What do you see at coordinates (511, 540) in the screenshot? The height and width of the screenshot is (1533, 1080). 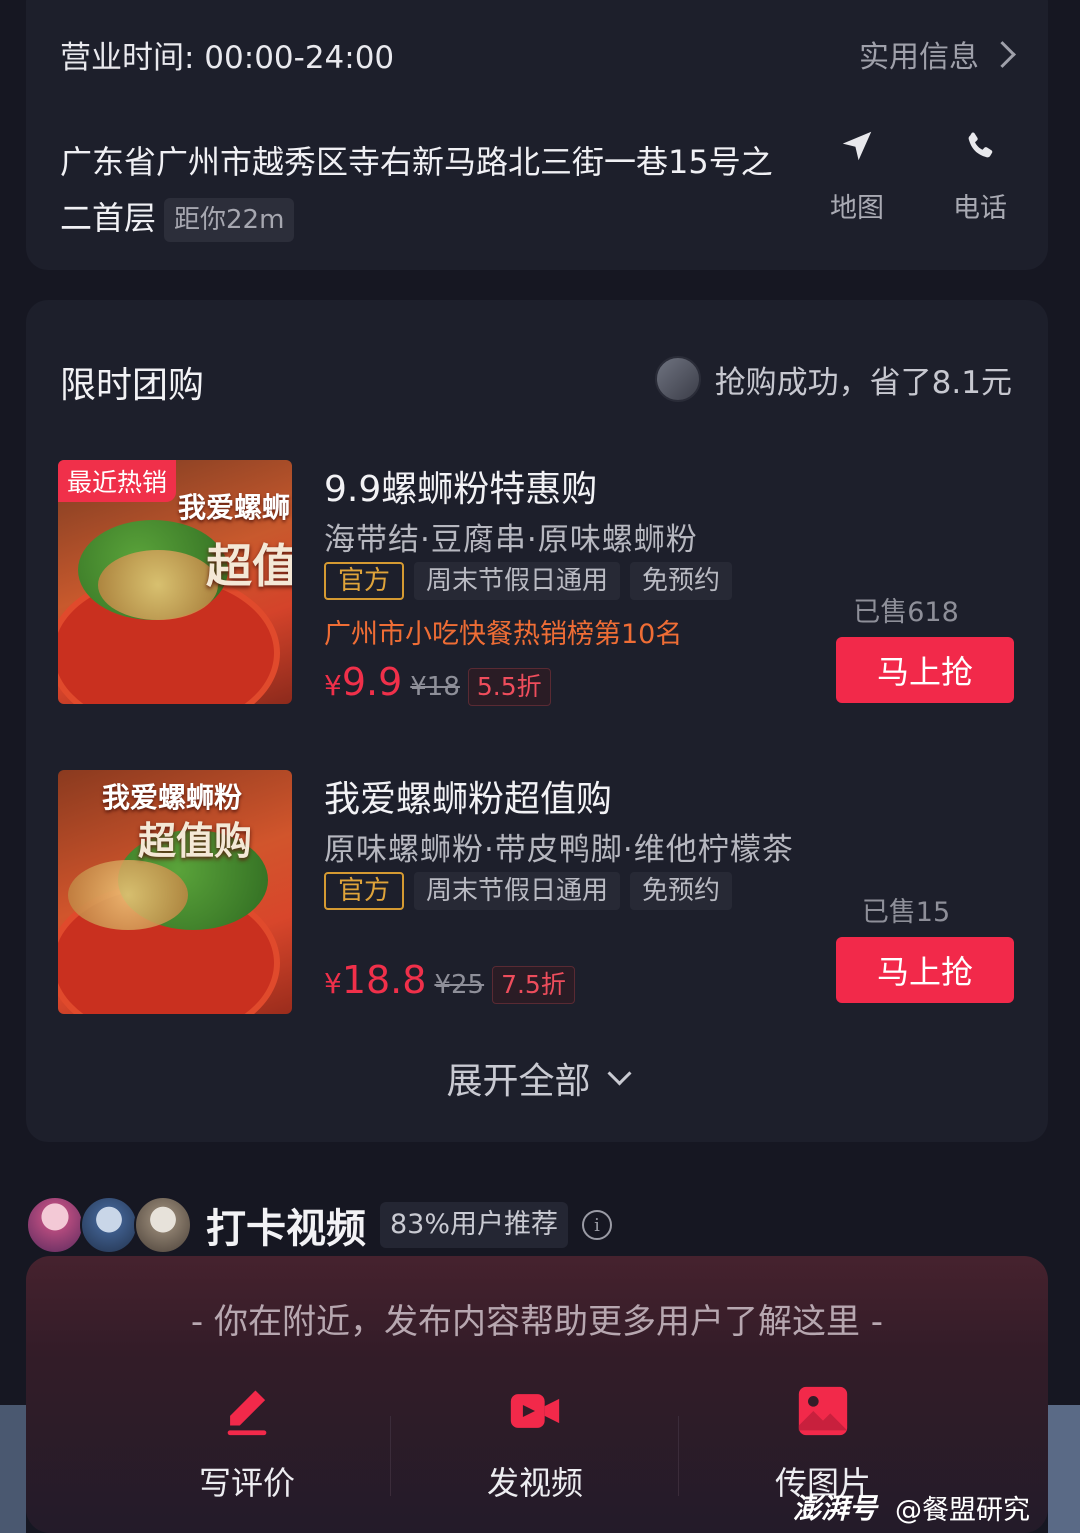 I see `deal-subtitle: 海带结·豆腐串·原味螺蛳粉` at bounding box center [511, 540].